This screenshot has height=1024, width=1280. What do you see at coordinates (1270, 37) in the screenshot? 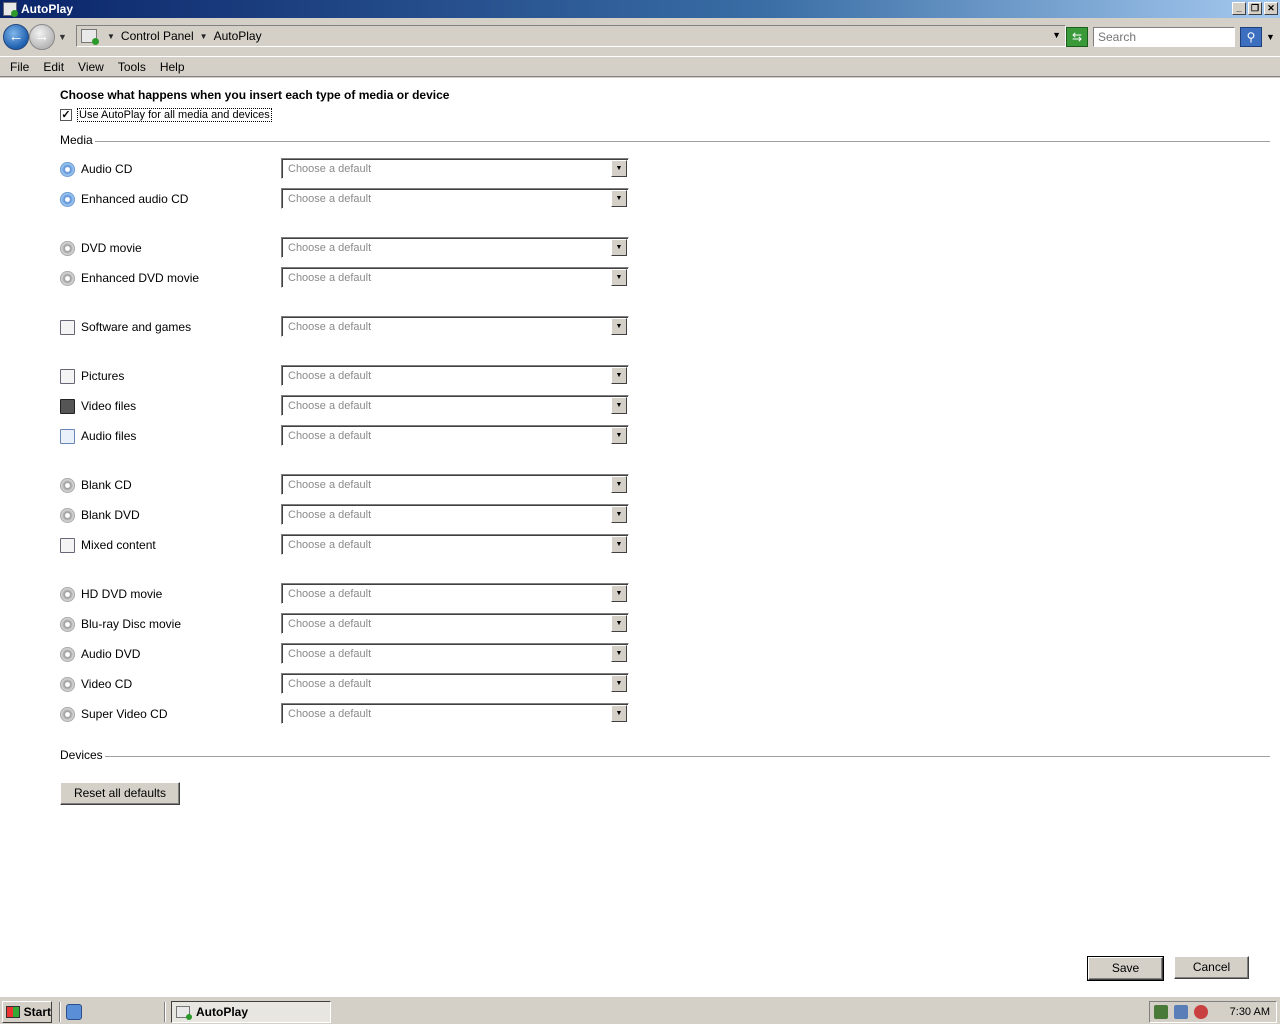
I see `search-options-dropdown: ▼` at bounding box center [1270, 37].